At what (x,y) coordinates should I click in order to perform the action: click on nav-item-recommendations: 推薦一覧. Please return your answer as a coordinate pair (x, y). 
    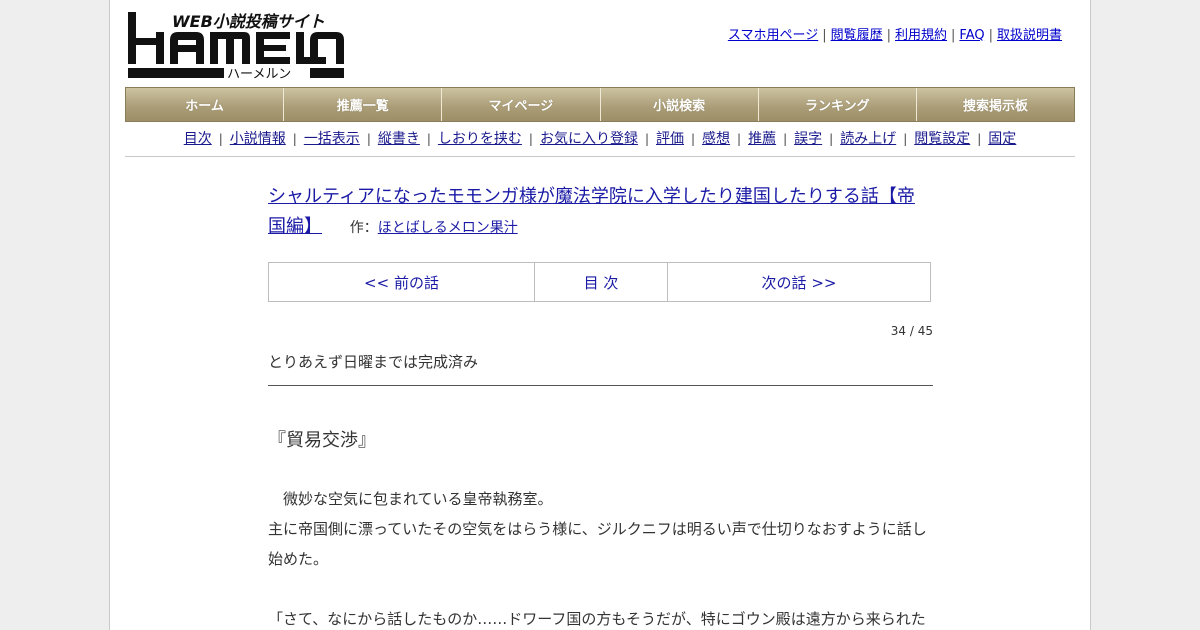
    Looking at the image, I should click on (363, 104).